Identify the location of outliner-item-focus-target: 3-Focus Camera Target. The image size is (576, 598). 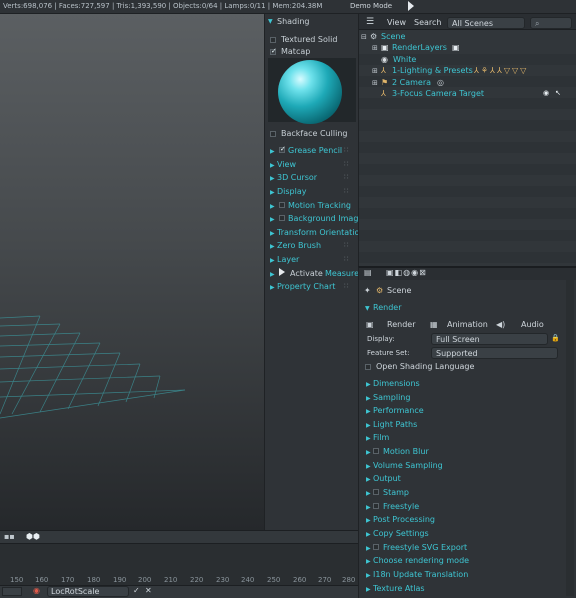
(438, 93).